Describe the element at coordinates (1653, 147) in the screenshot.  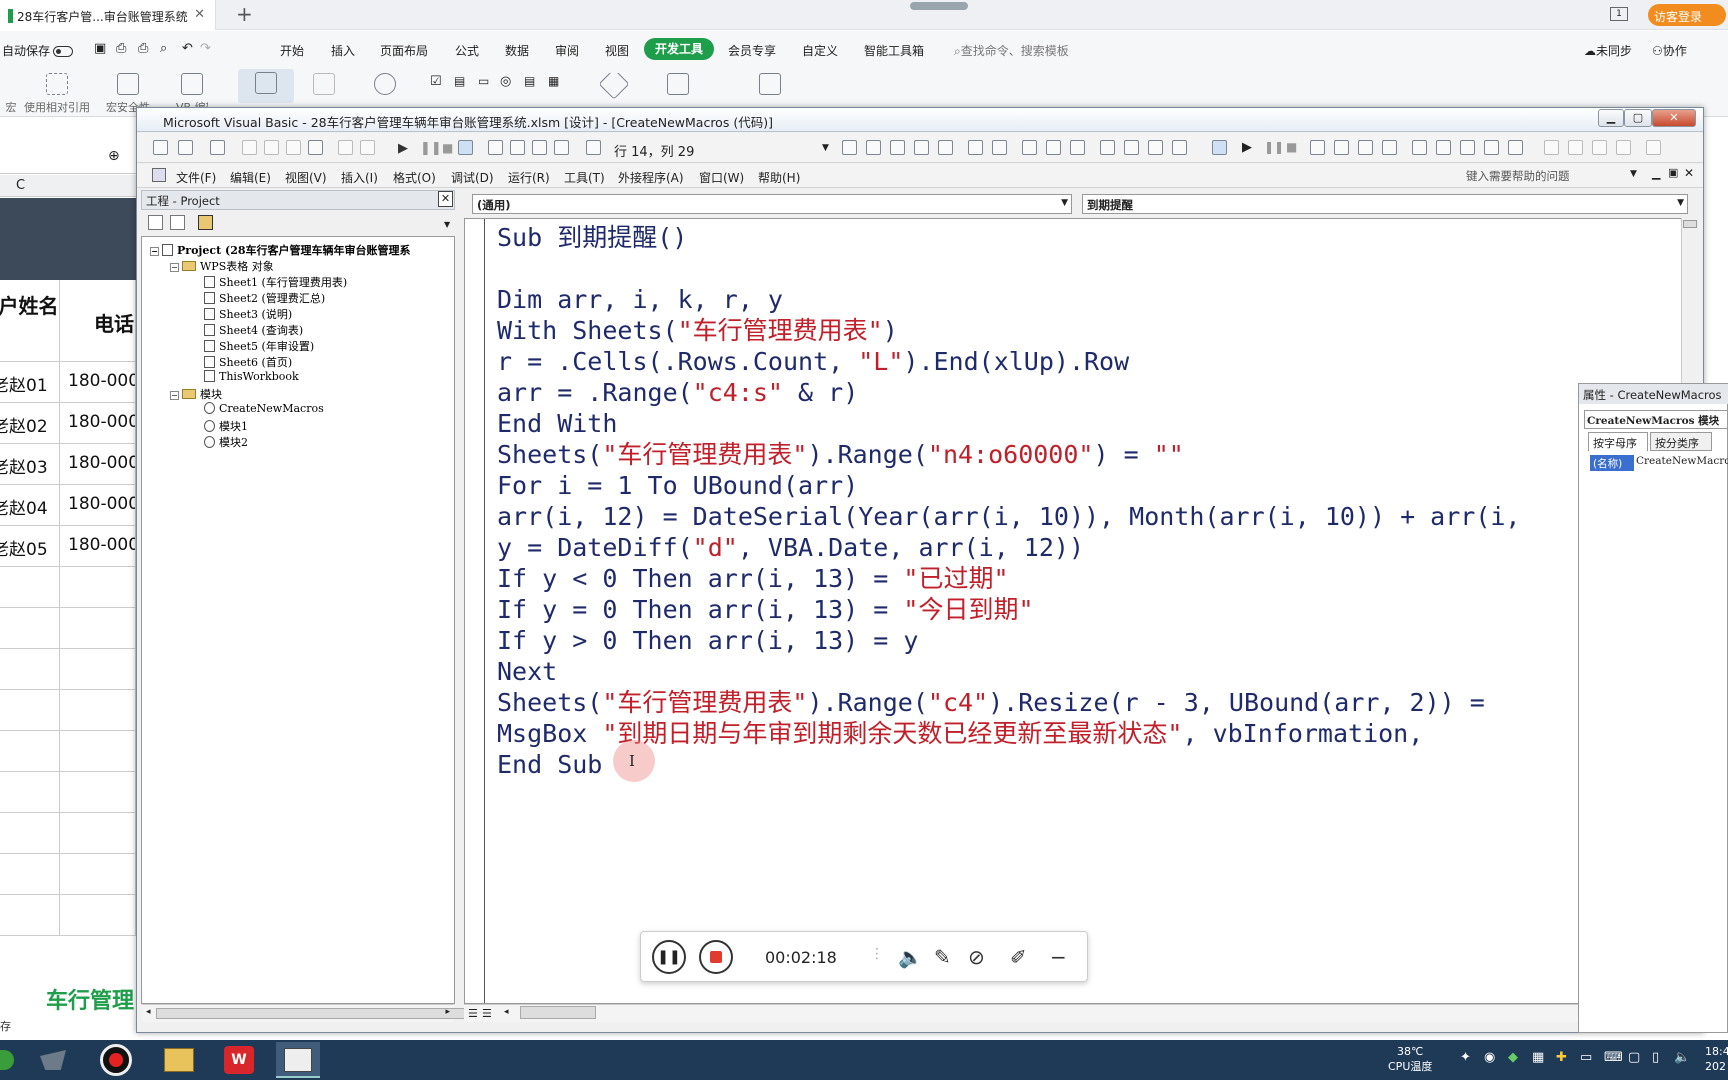
I see `size-icon` at that location.